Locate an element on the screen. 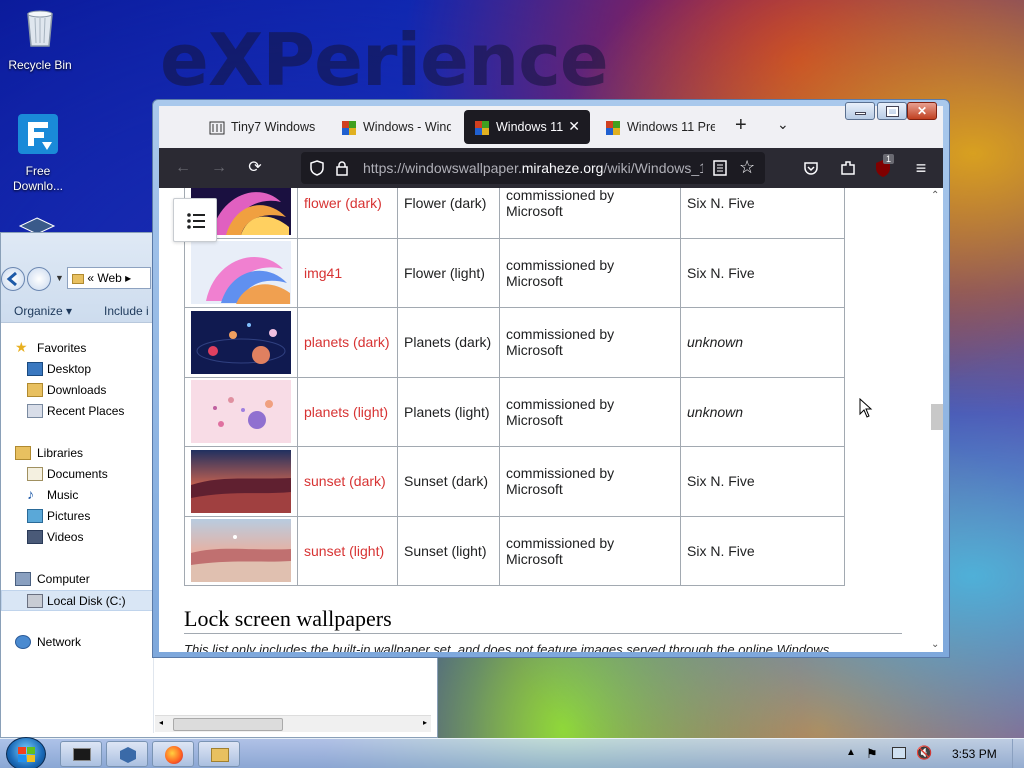 The width and height of the screenshot is (1024, 768). nav-pictures: Pictures is located at coordinates (77, 516).